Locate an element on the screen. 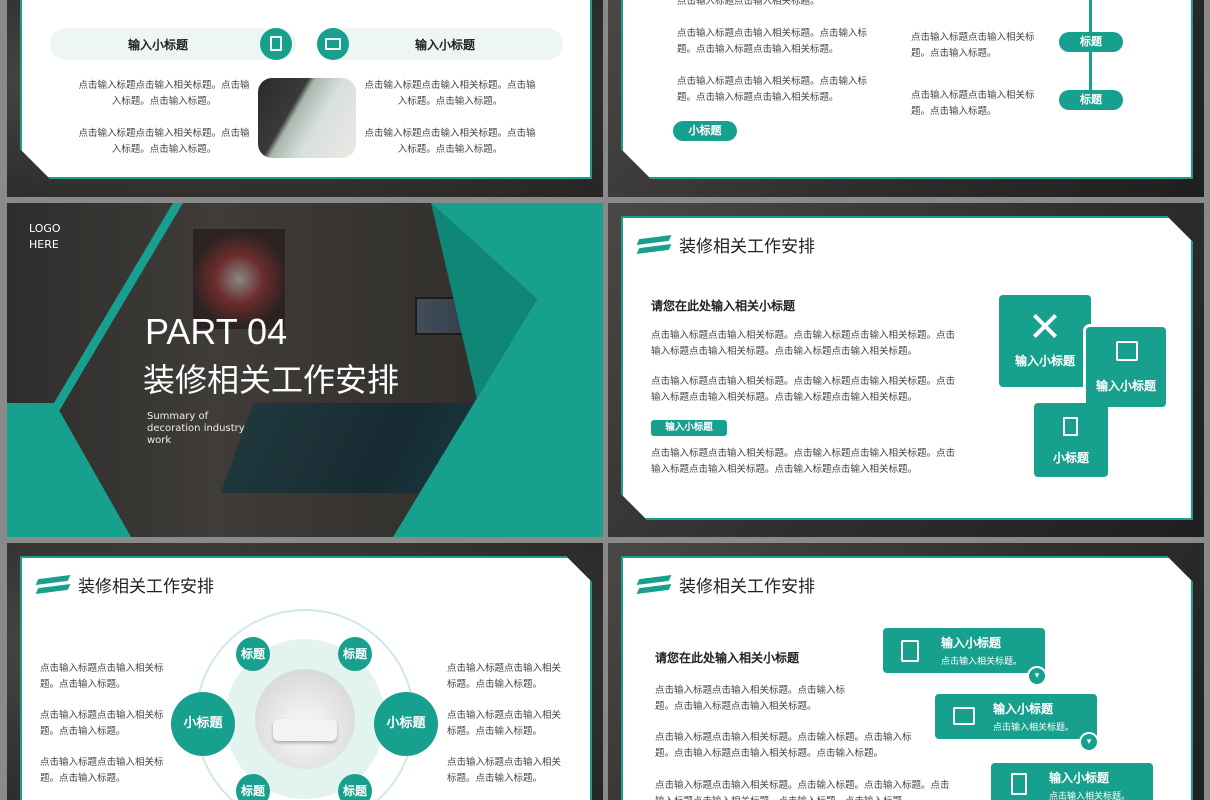 This screenshot has width=1210, height=800. right-text-2: 点击输入标题点击输入相关标题。点击输入标题。点击输入标题。 is located at coordinates (450, 141).